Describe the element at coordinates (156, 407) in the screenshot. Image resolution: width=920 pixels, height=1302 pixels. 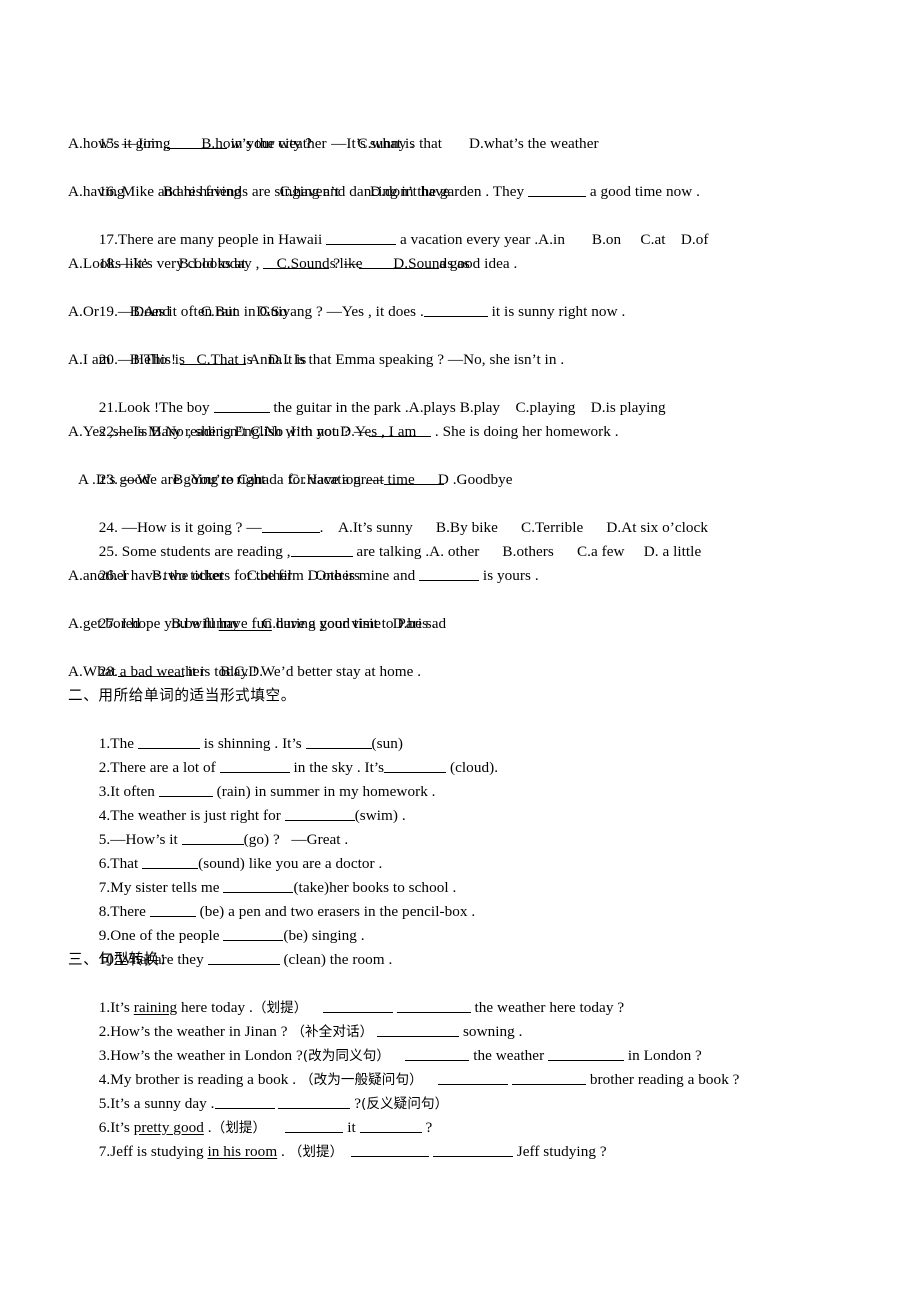
I see `q21-stem-a: 21.Look !The boy` at that location.